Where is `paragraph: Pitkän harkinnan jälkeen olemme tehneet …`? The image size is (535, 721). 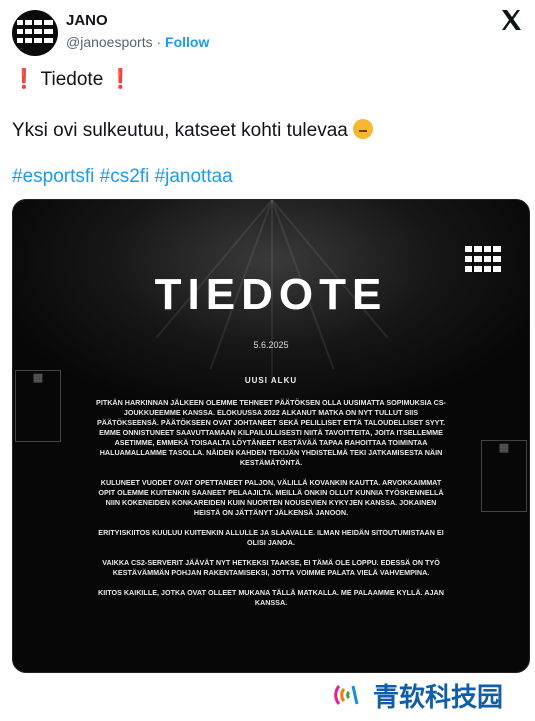
paragraph: Pitkän harkinnan jälkeen olemme tehneet … is located at coordinates (271, 432).